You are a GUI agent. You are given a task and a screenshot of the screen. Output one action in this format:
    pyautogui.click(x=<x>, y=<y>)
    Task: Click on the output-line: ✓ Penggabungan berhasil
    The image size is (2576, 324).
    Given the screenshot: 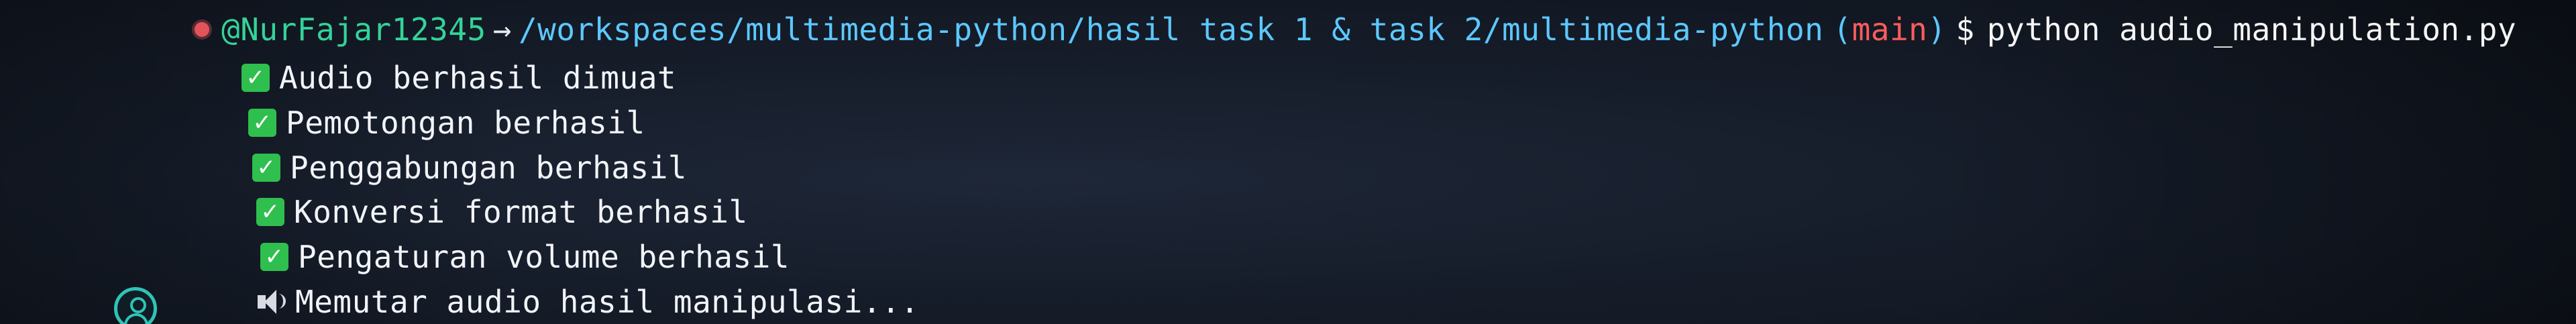 What is the action you would take?
    pyautogui.click(x=469, y=168)
    